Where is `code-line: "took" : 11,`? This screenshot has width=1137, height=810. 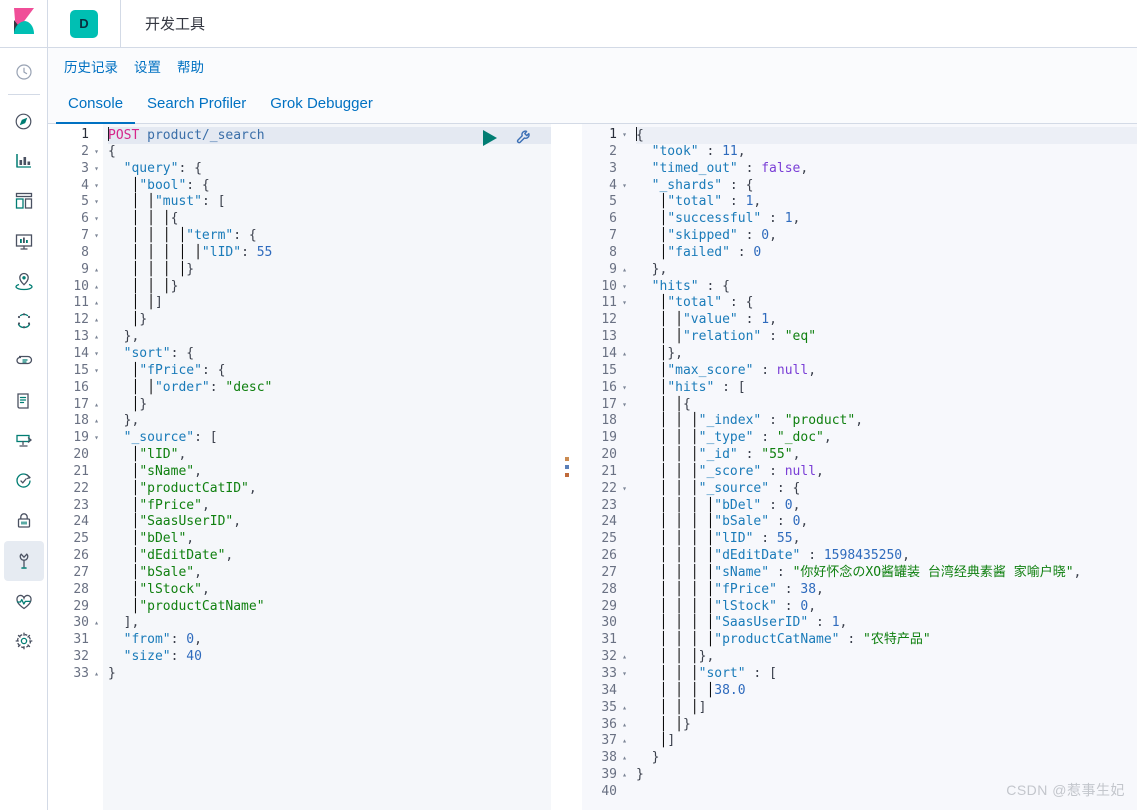 code-line: "took" : 11, is located at coordinates (886, 152).